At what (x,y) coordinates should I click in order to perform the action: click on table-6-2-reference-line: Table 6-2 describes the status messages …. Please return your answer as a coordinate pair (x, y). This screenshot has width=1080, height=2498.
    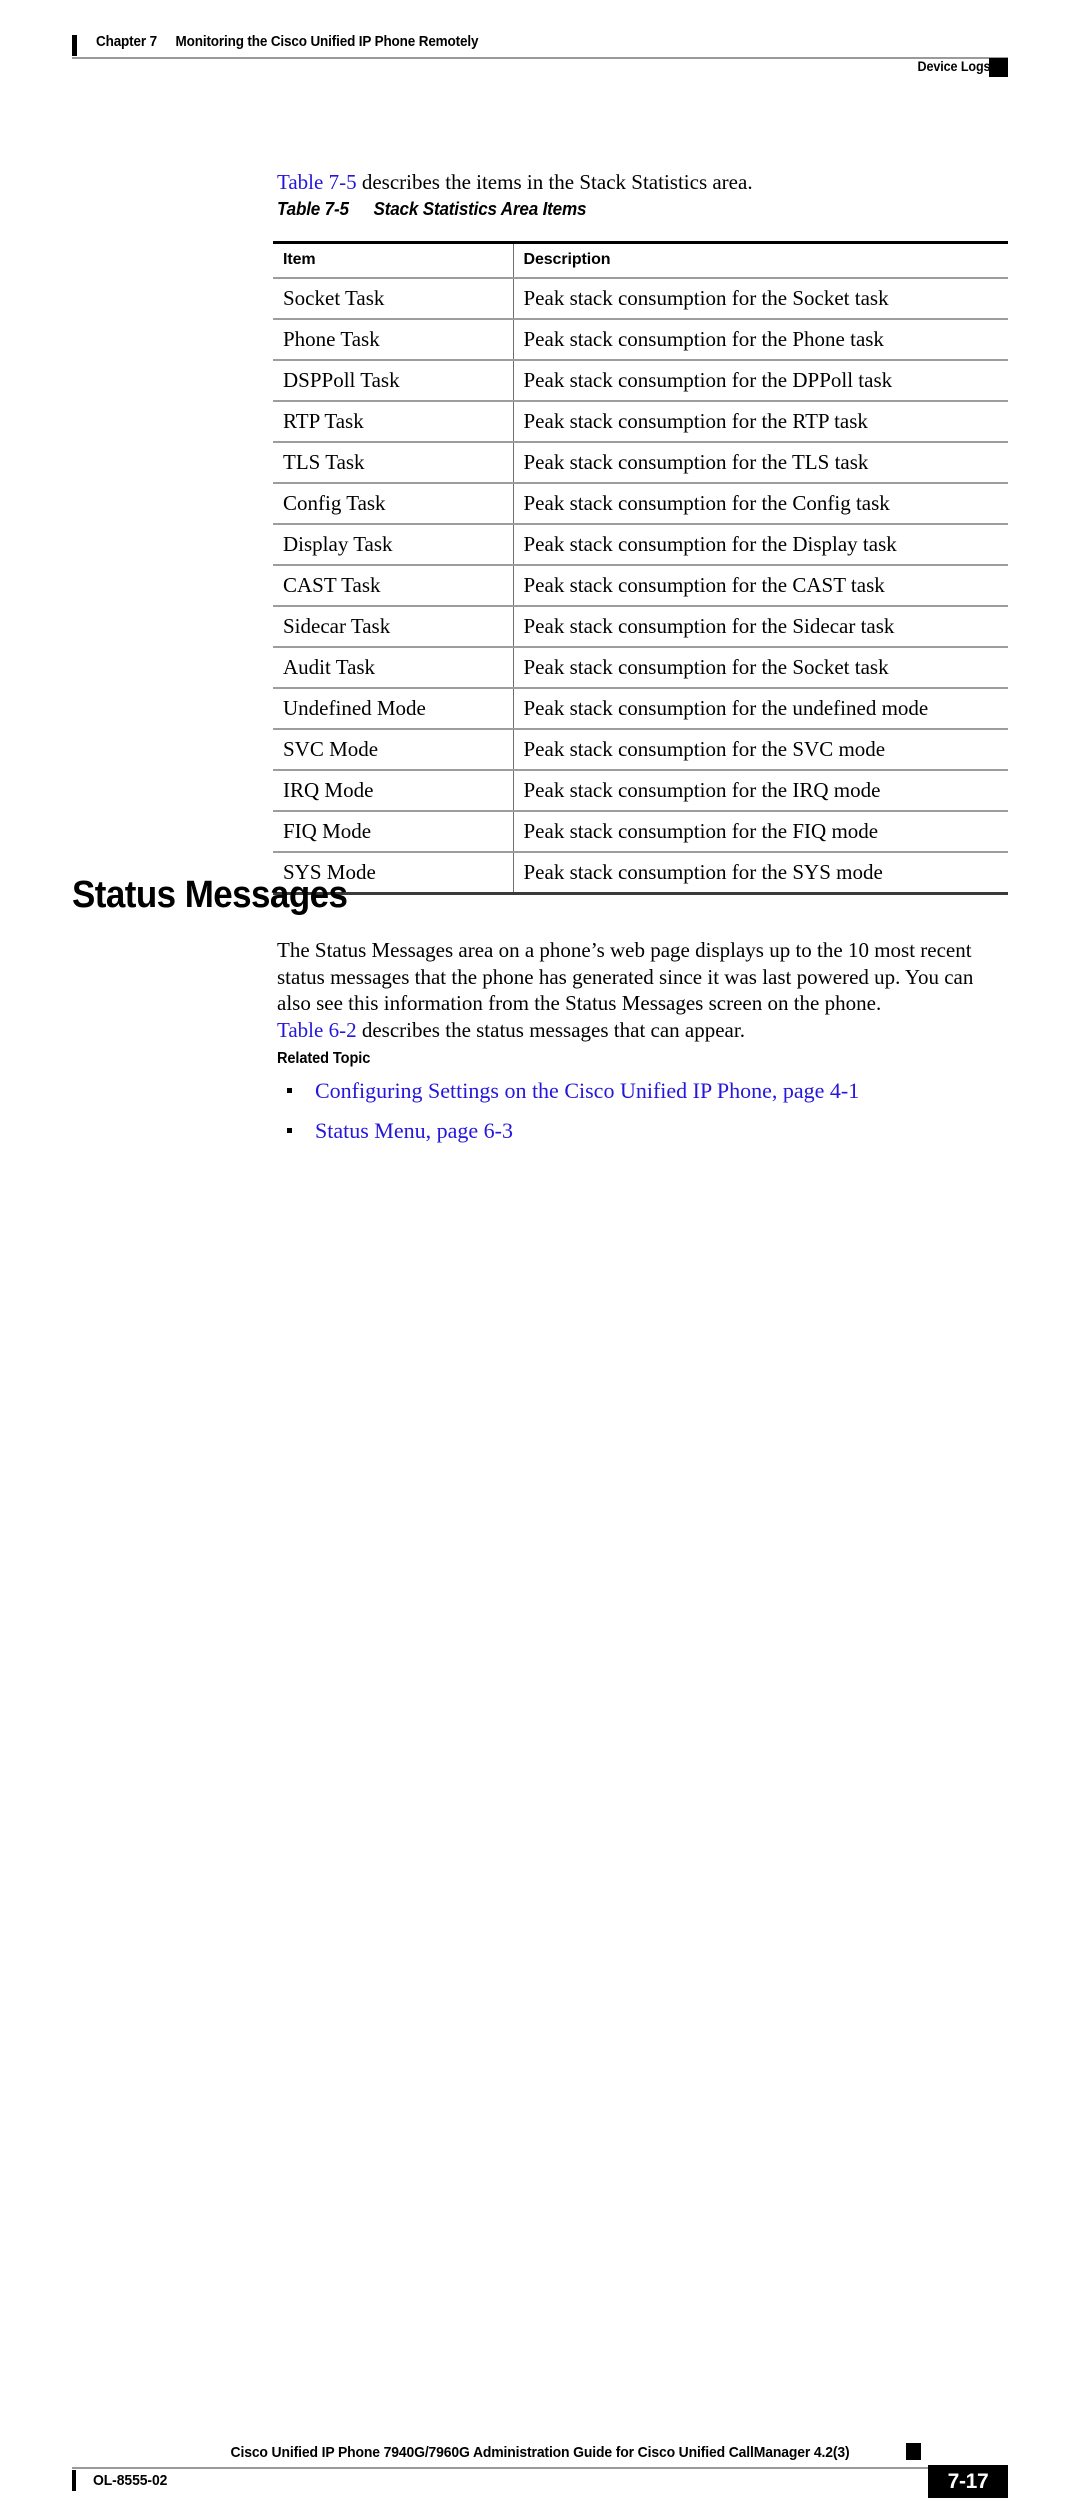
    Looking at the image, I should click on (644, 1030).